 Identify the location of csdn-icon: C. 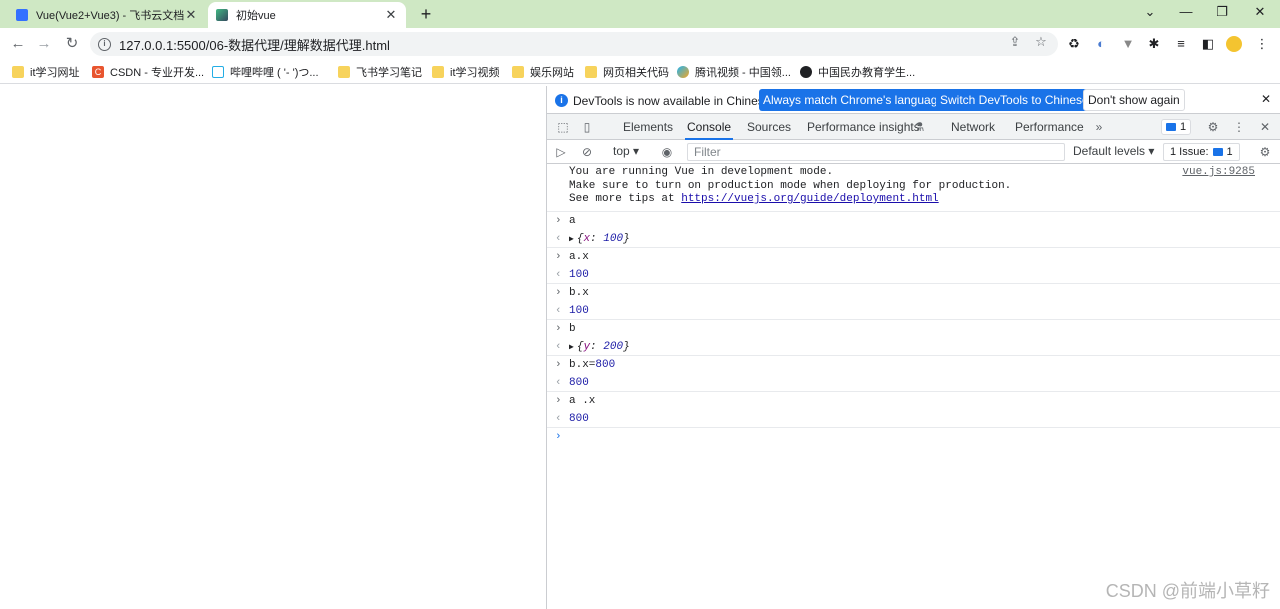
(98, 72).